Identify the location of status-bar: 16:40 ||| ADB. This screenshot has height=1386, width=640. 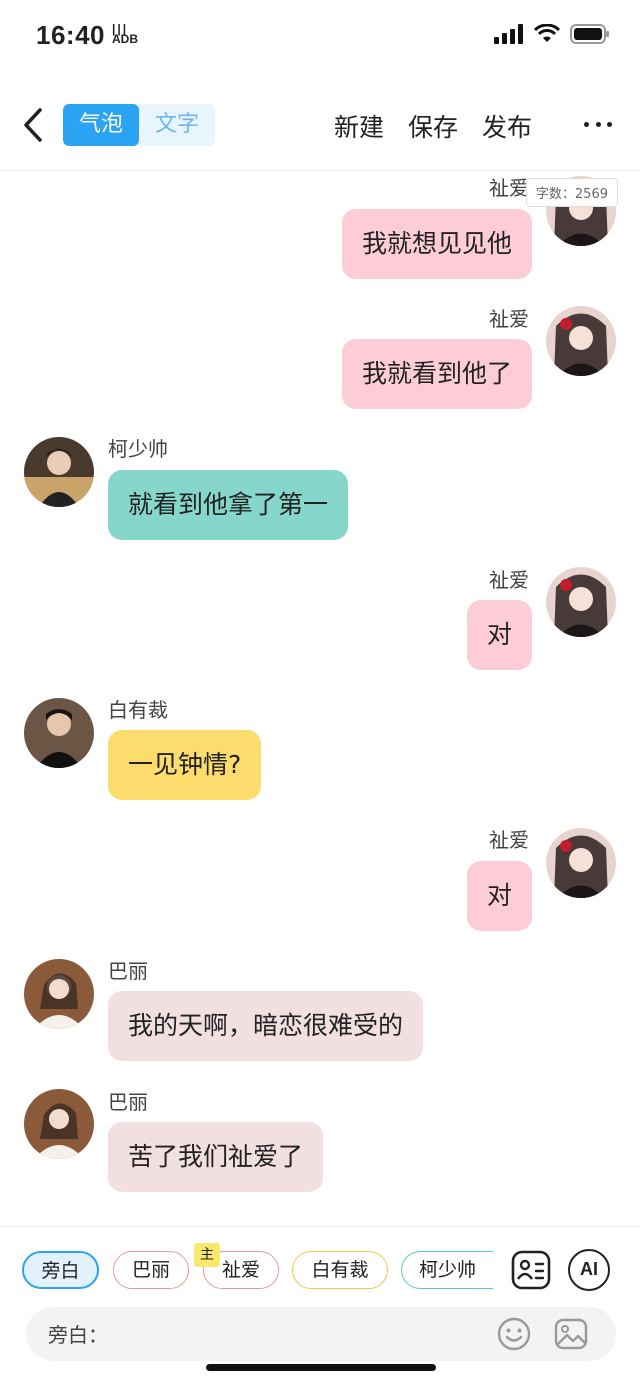
(320, 35).